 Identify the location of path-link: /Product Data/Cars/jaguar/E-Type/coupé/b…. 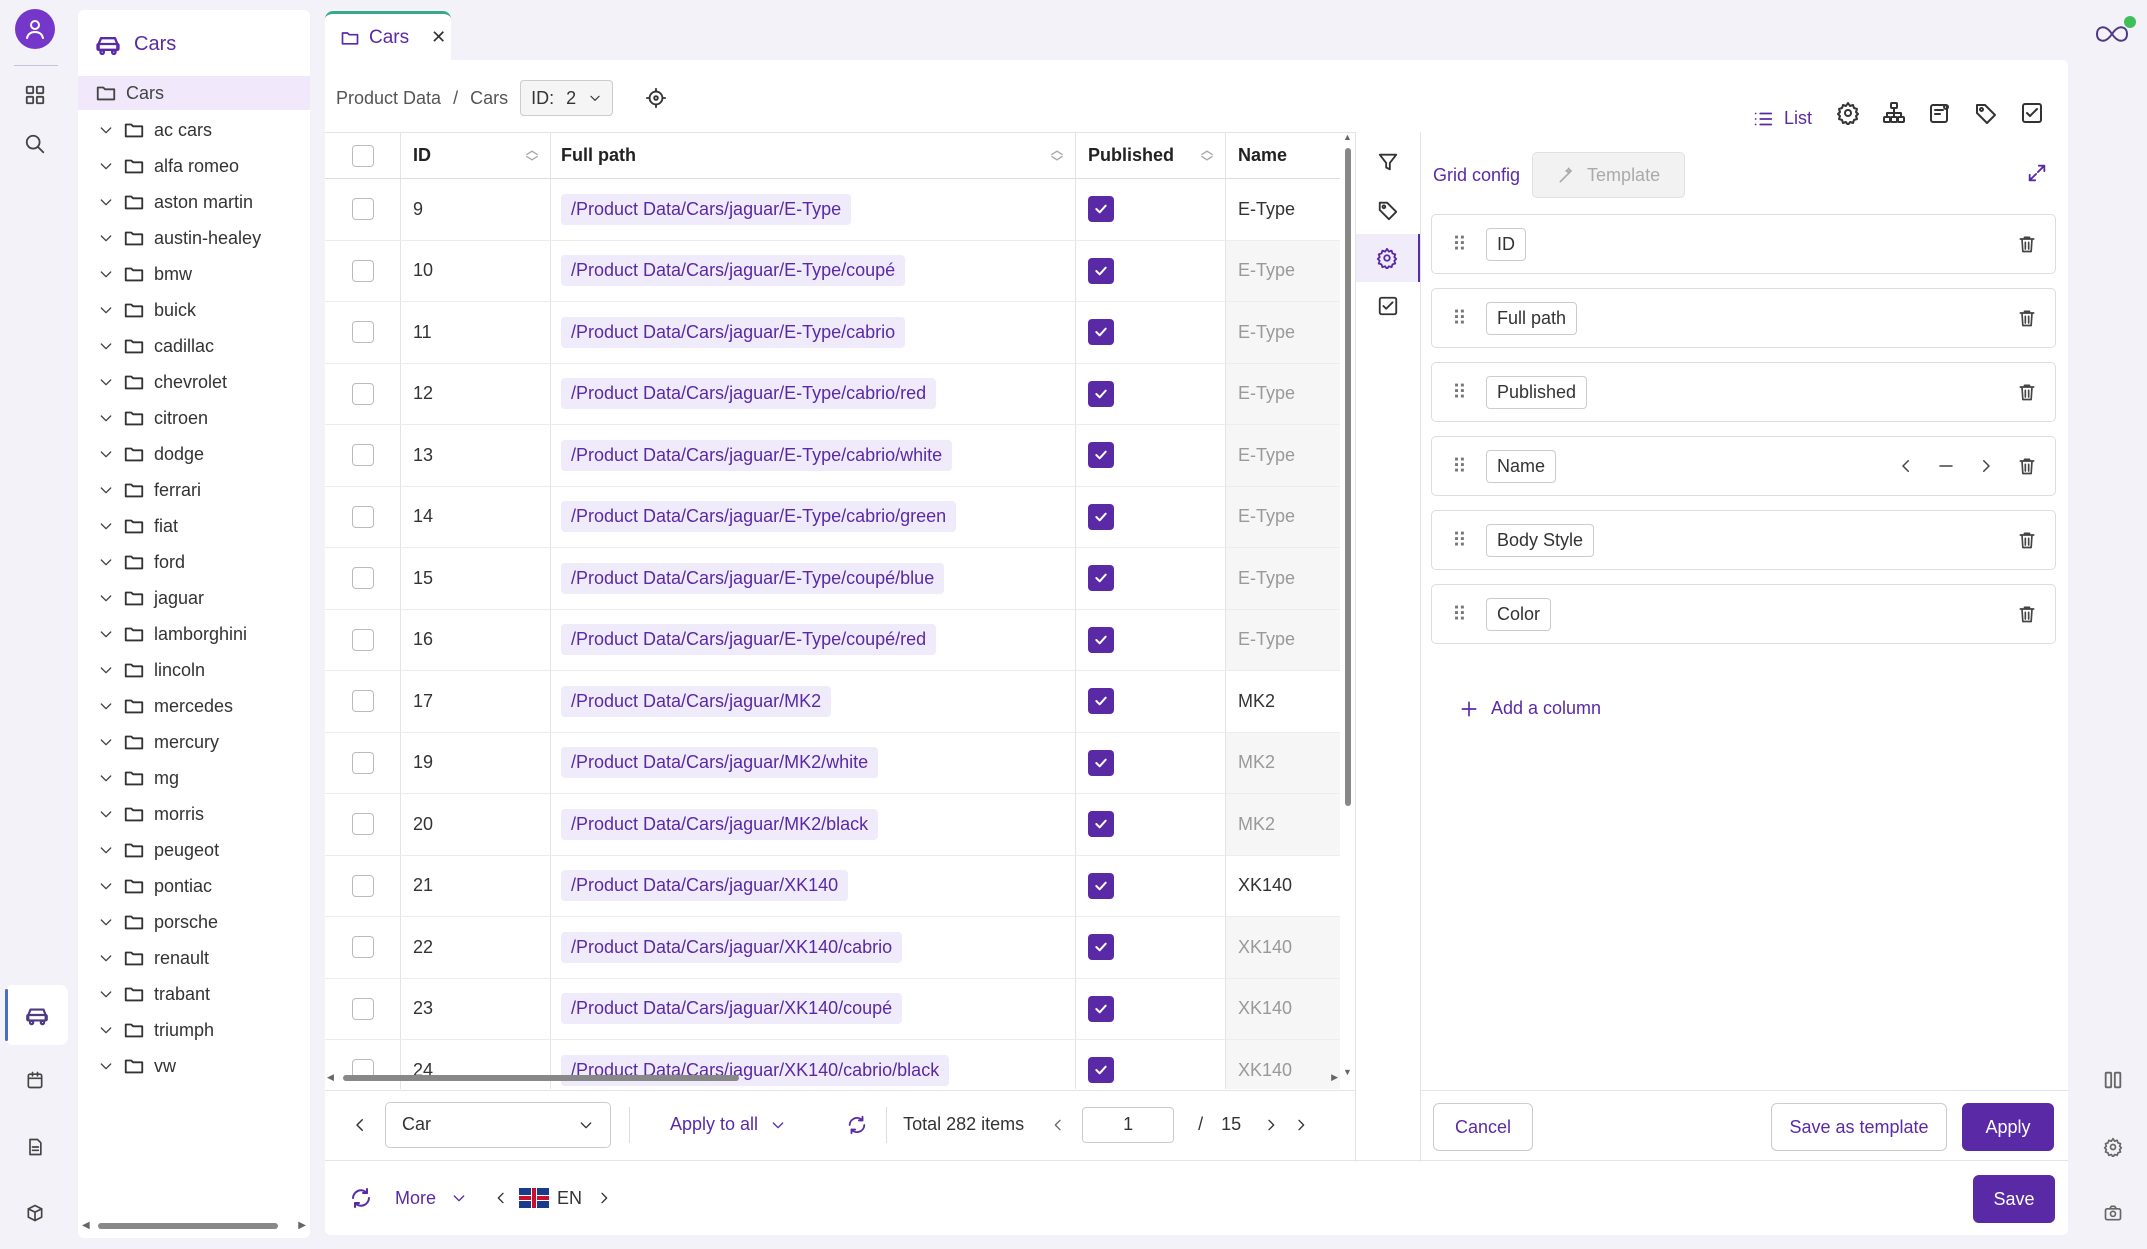
(753, 578).